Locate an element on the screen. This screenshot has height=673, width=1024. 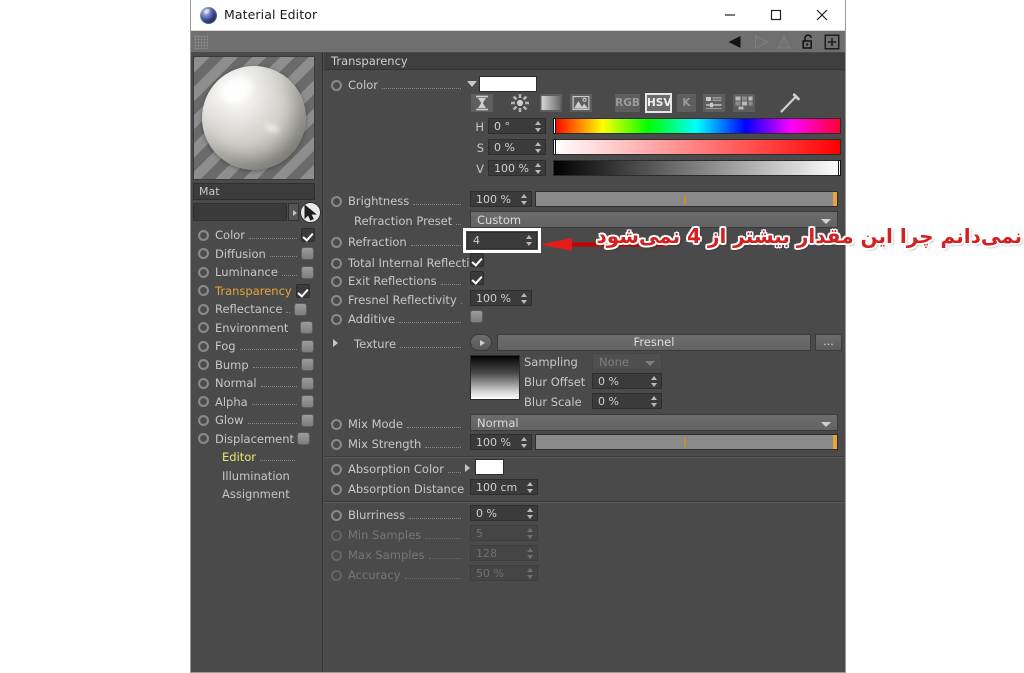
search-dropdown-button is located at coordinates (293, 212).